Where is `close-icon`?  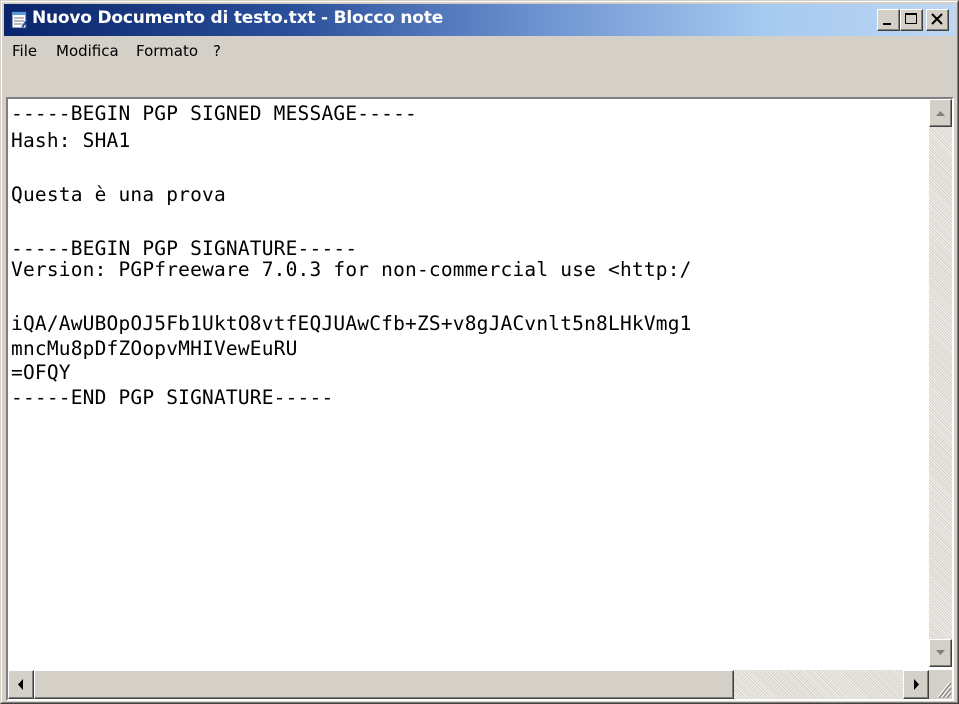 close-icon is located at coordinates (937, 19).